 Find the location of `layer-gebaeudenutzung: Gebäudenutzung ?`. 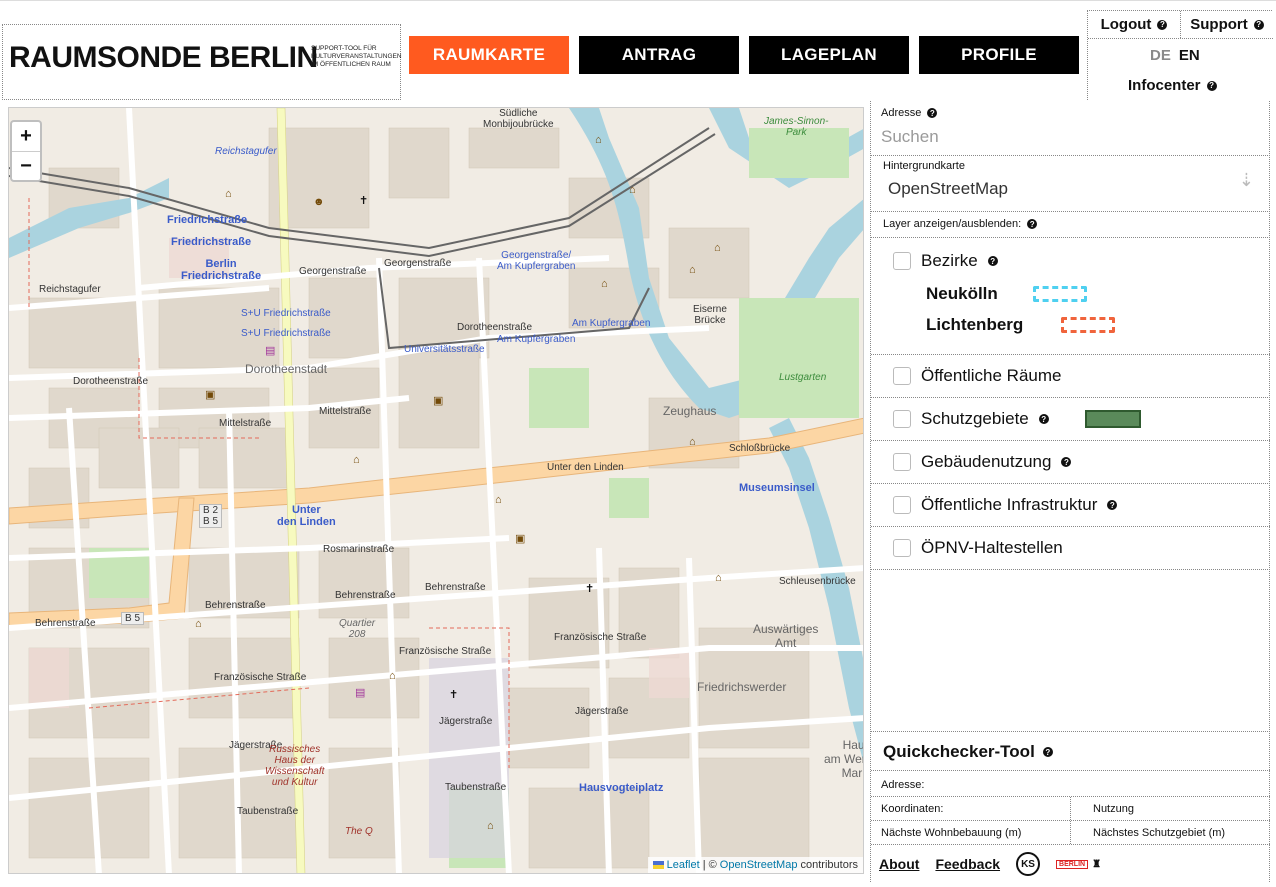

layer-gebaeudenutzung: Gebäudenutzung ? is located at coordinates (1070, 462).